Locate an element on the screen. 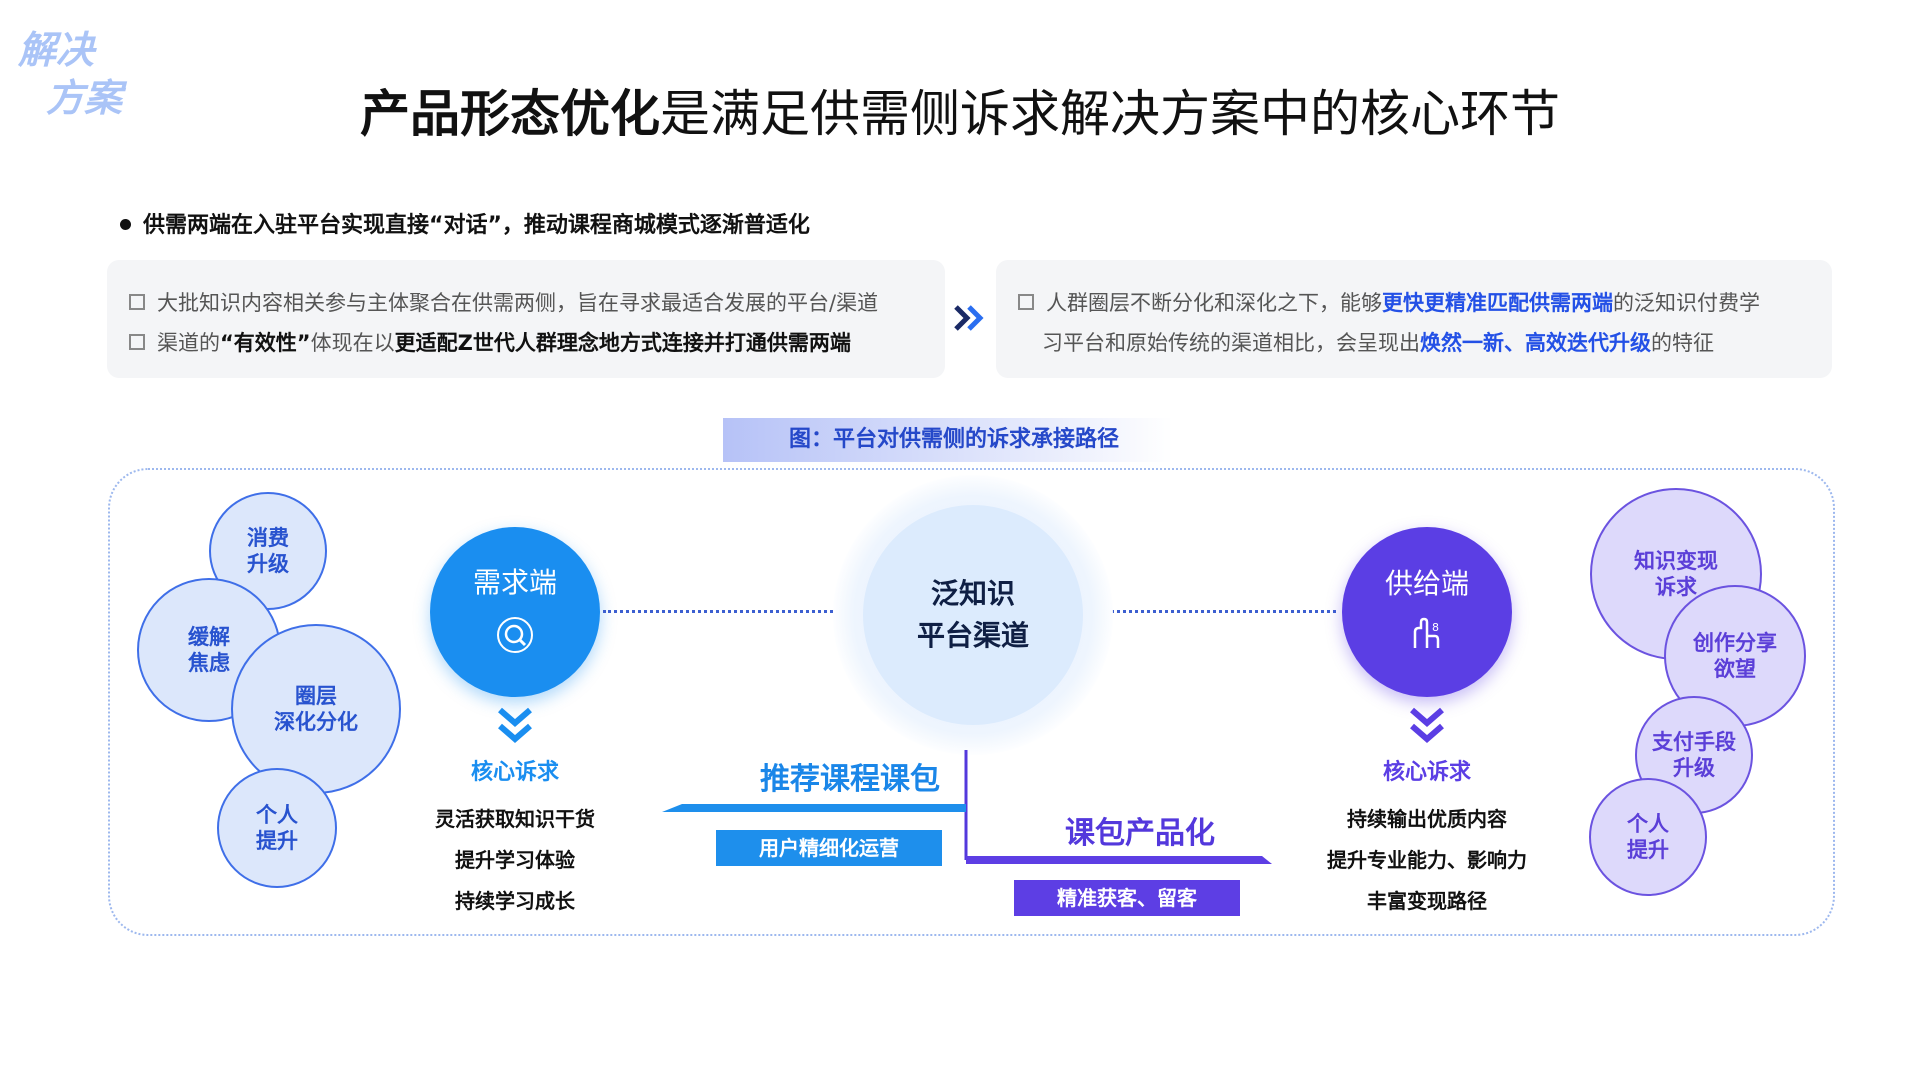 The height and width of the screenshot is (1080, 1920). right-card-row-1: 人群圈层不断分化和深化之下，能够更快更精准匹配供需两端的泛知识付费学 is located at coordinates (1389, 303).